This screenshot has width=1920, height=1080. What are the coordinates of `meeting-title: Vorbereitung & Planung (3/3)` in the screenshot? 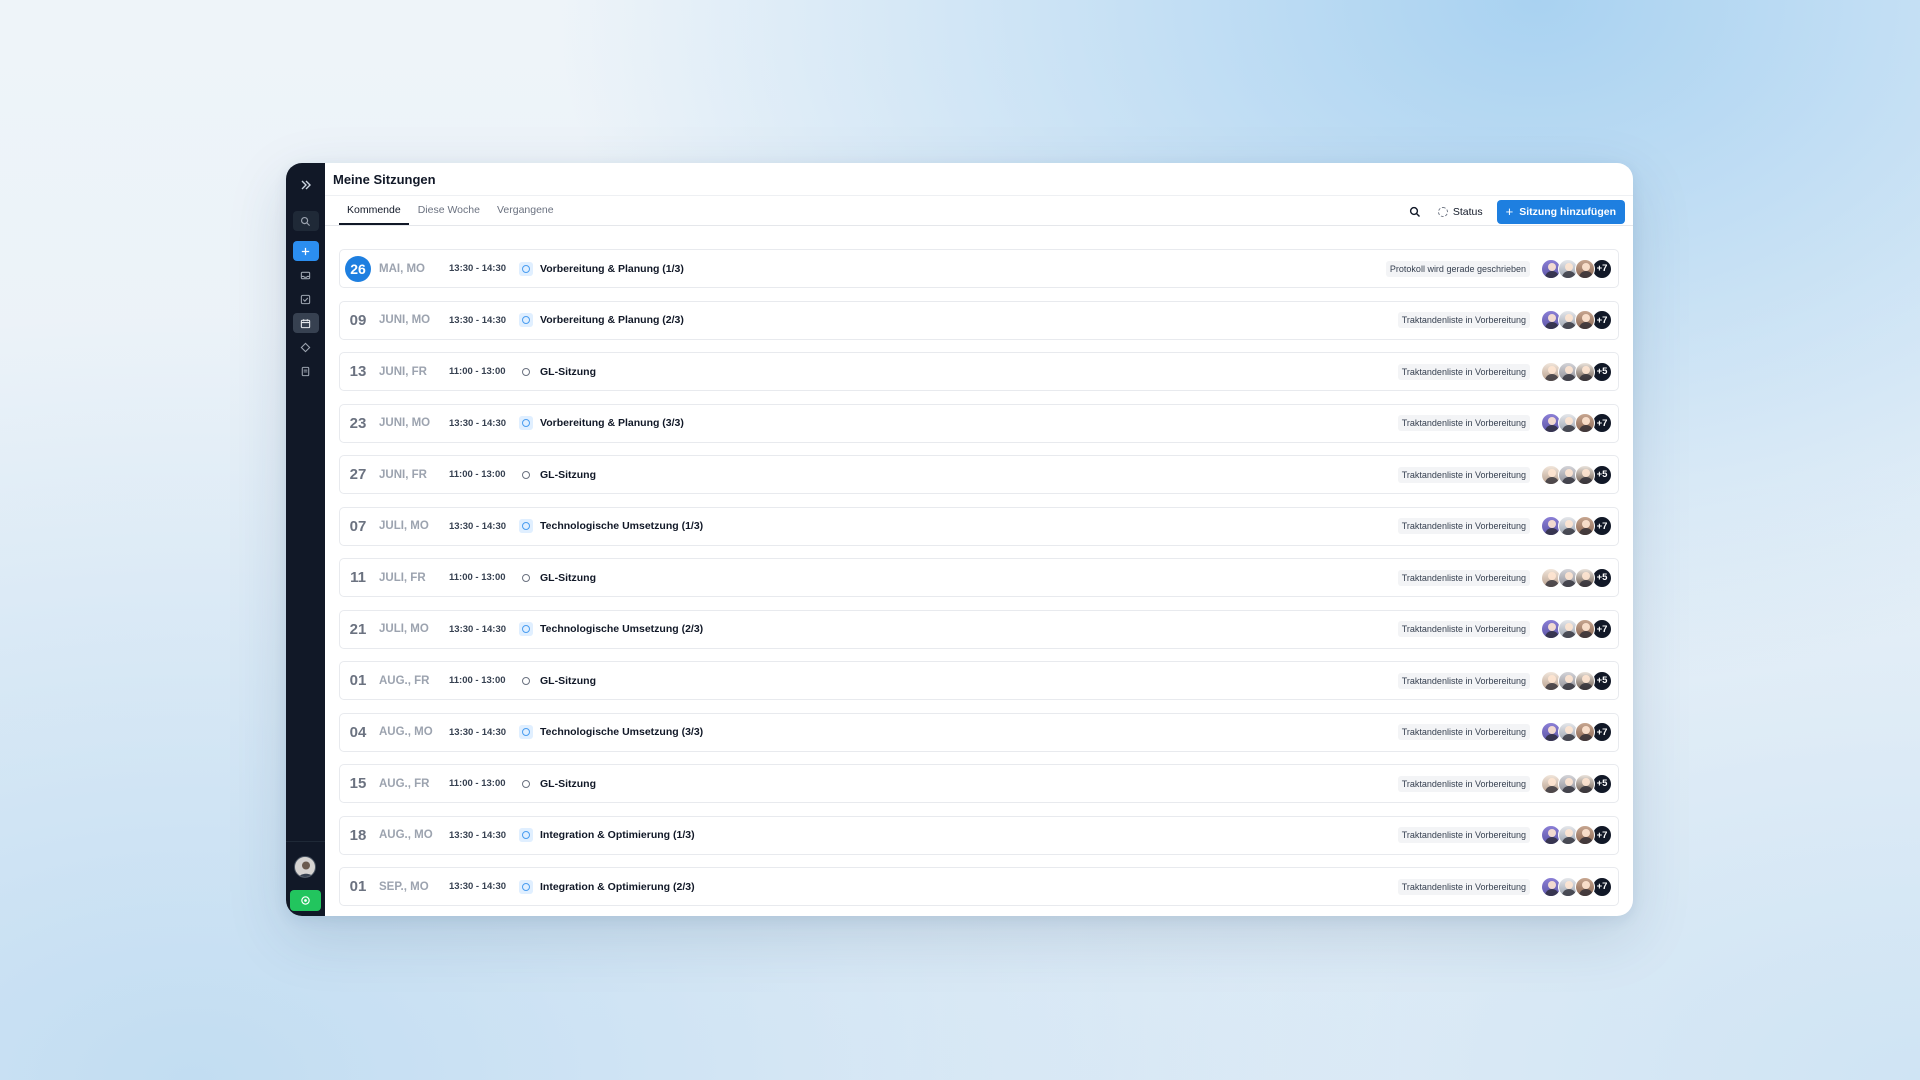 It's located at (612, 423).